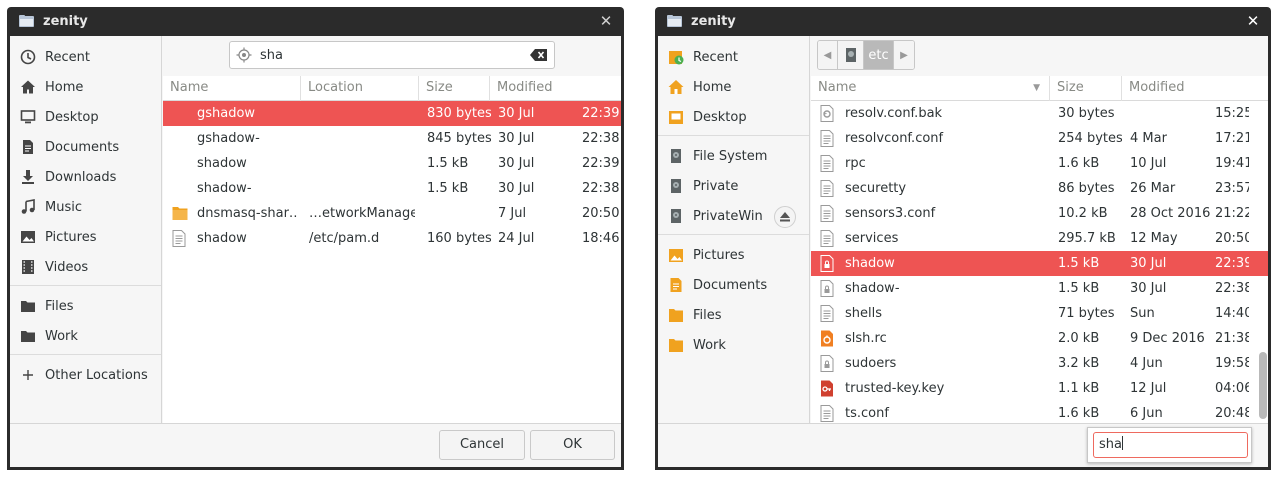 The width and height of the screenshot is (1280, 480). I want to click on chevron-left-icon: ◀, so click(827, 55).